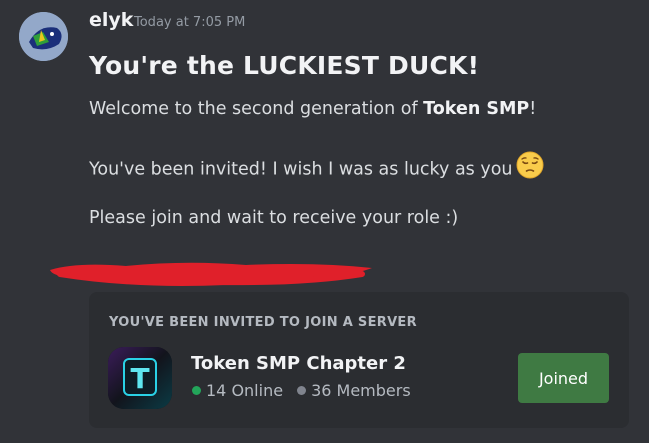 The image size is (649, 443). What do you see at coordinates (563, 378) in the screenshot?
I see `joined-button: Joined` at bounding box center [563, 378].